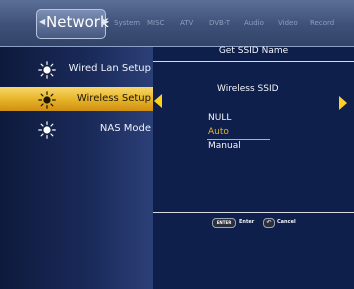 This screenshot has width=354, height=289. I want to click on option-selection-underline, so click(238, 139).